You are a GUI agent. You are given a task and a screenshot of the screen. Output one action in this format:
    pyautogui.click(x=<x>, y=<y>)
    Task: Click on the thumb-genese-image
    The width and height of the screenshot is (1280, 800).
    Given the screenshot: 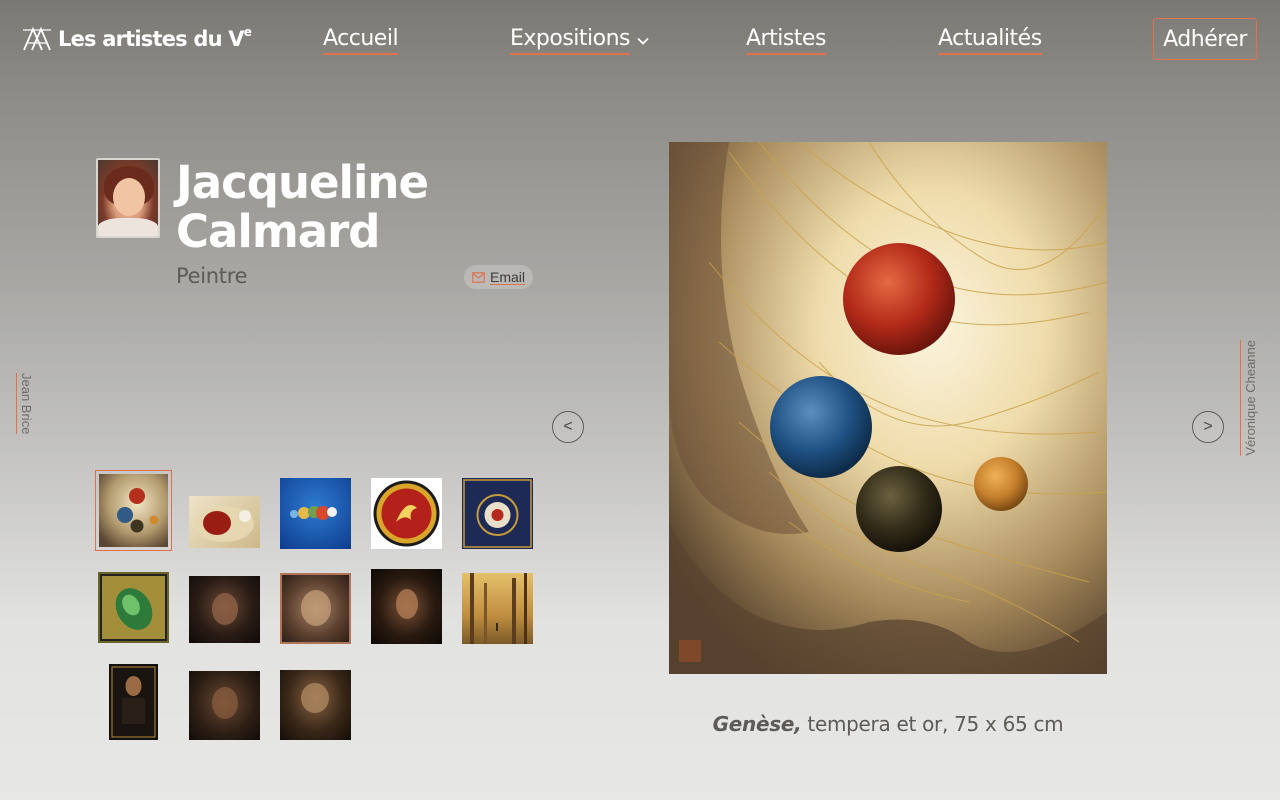 What is the action you would take?
    pyautogui.click(x=133, y=510)
    